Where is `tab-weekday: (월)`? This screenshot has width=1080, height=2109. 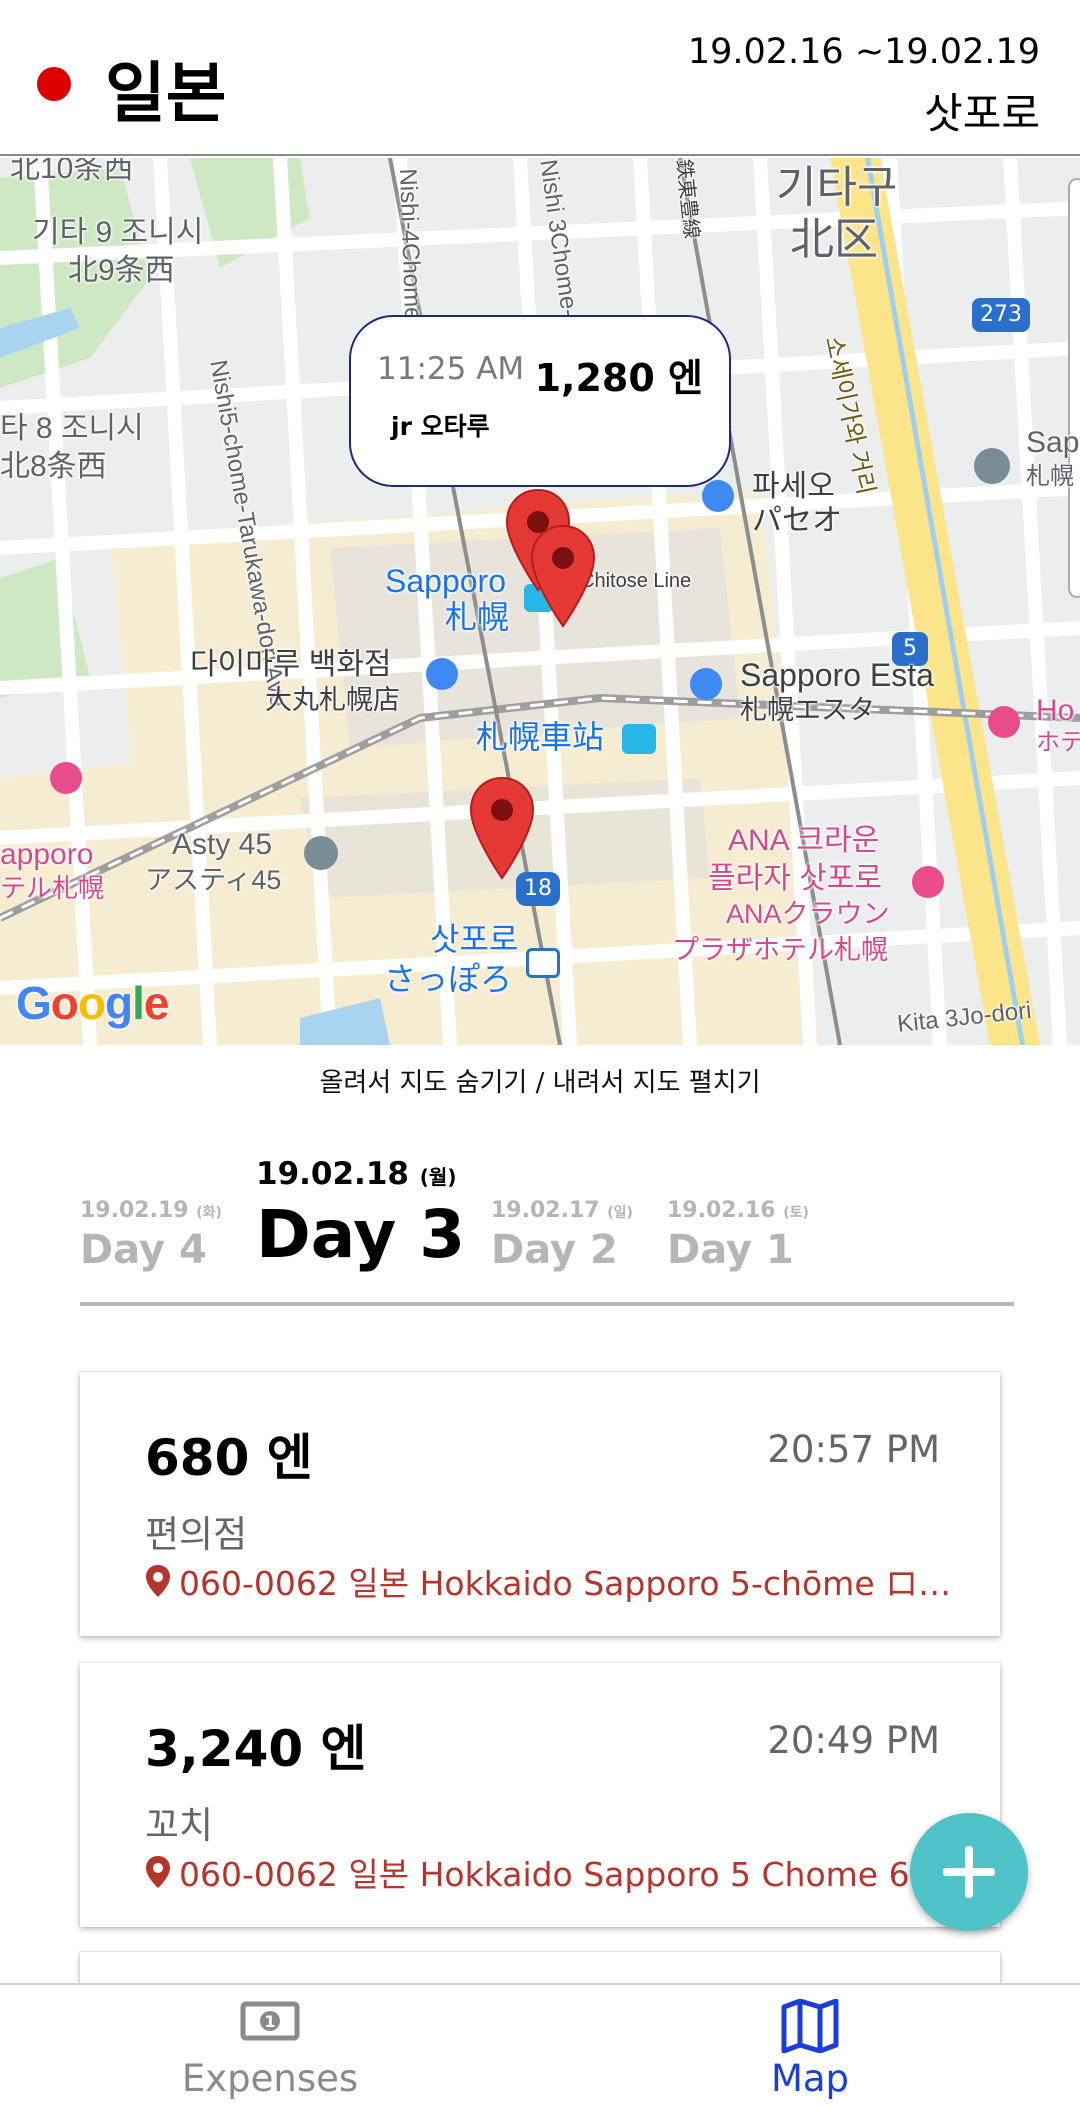
tab-weekday: (월) is located at coordinates (438, 1177).